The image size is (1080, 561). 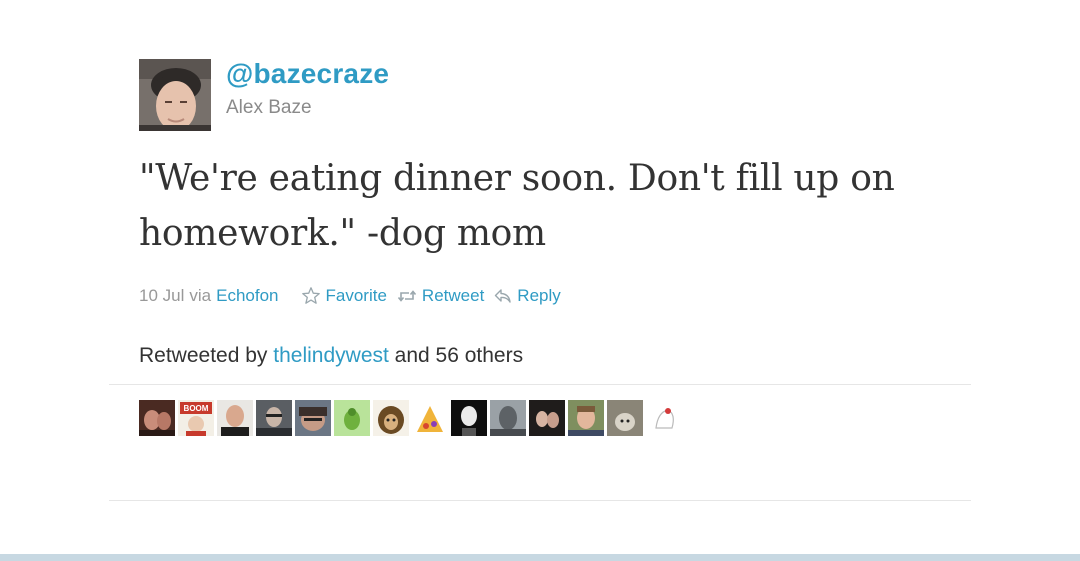 I want to click on via-label: via, so click(x=200, y=295).